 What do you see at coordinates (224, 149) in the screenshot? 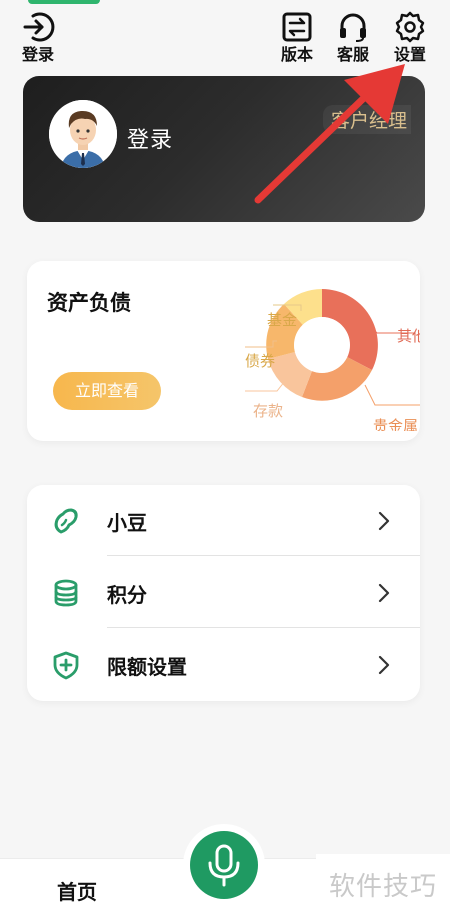
I see `account-card: 登录 客户经理` at bounding box center [224, 149].